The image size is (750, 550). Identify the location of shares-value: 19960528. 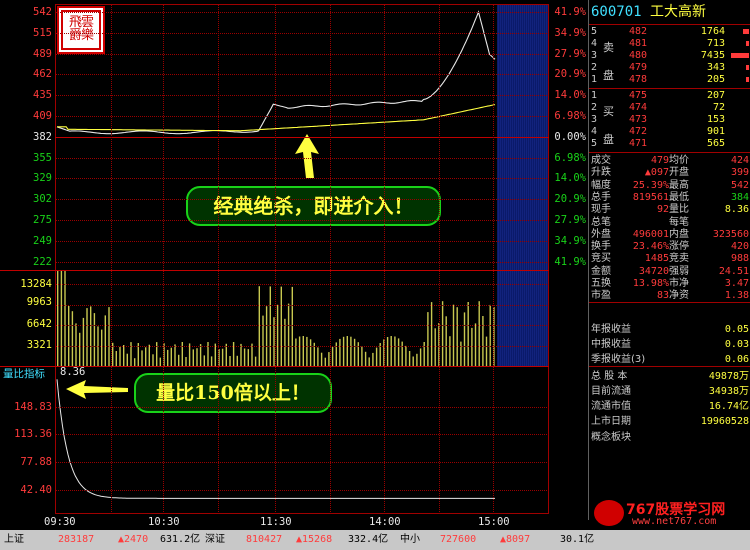
(724, 421).